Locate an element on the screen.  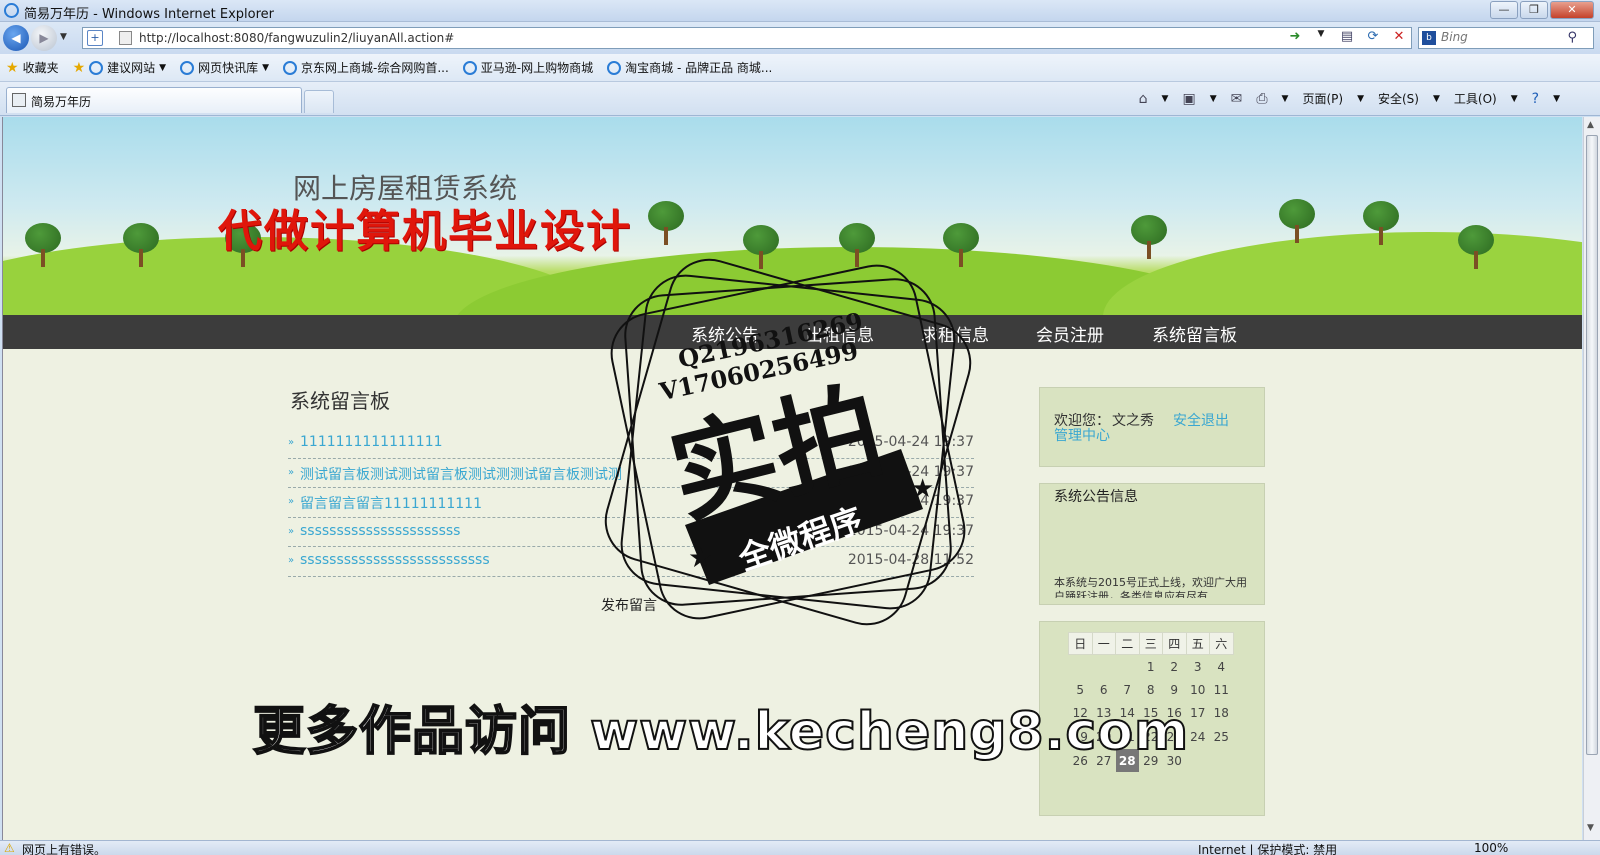
back-button: ◀ is located at coordinates (16, 38).